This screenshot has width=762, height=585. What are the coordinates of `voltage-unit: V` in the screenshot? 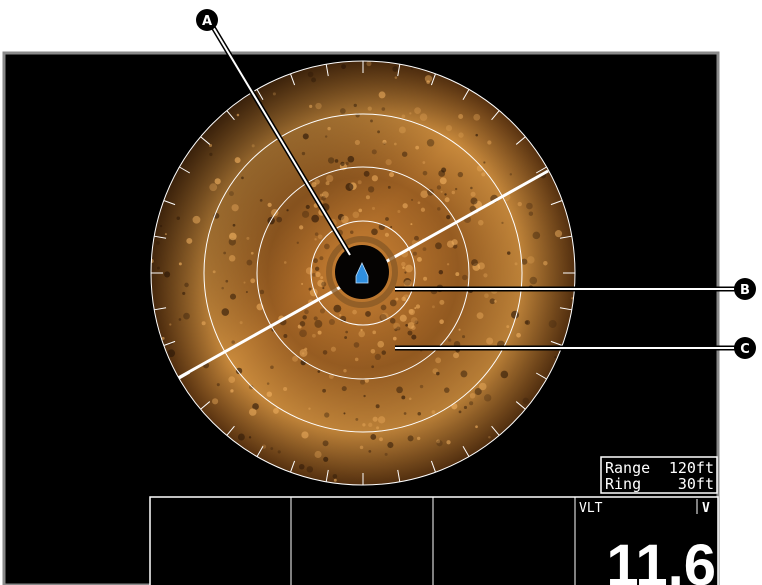 It's located at (706, 508).